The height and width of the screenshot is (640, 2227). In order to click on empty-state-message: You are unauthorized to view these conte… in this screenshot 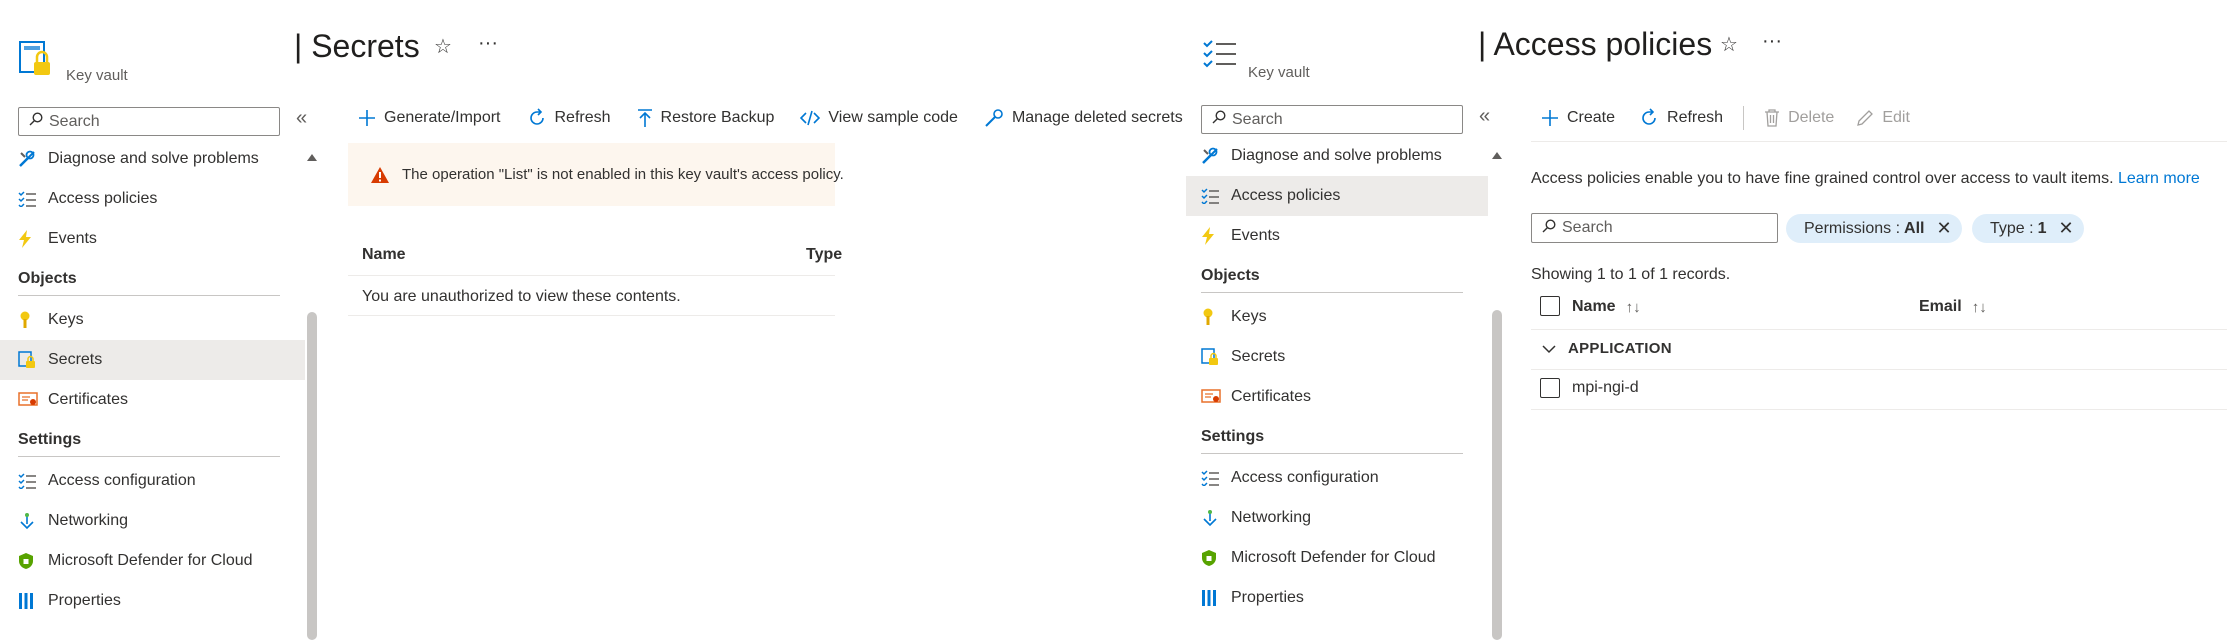, I will do `click(521, 296)`.